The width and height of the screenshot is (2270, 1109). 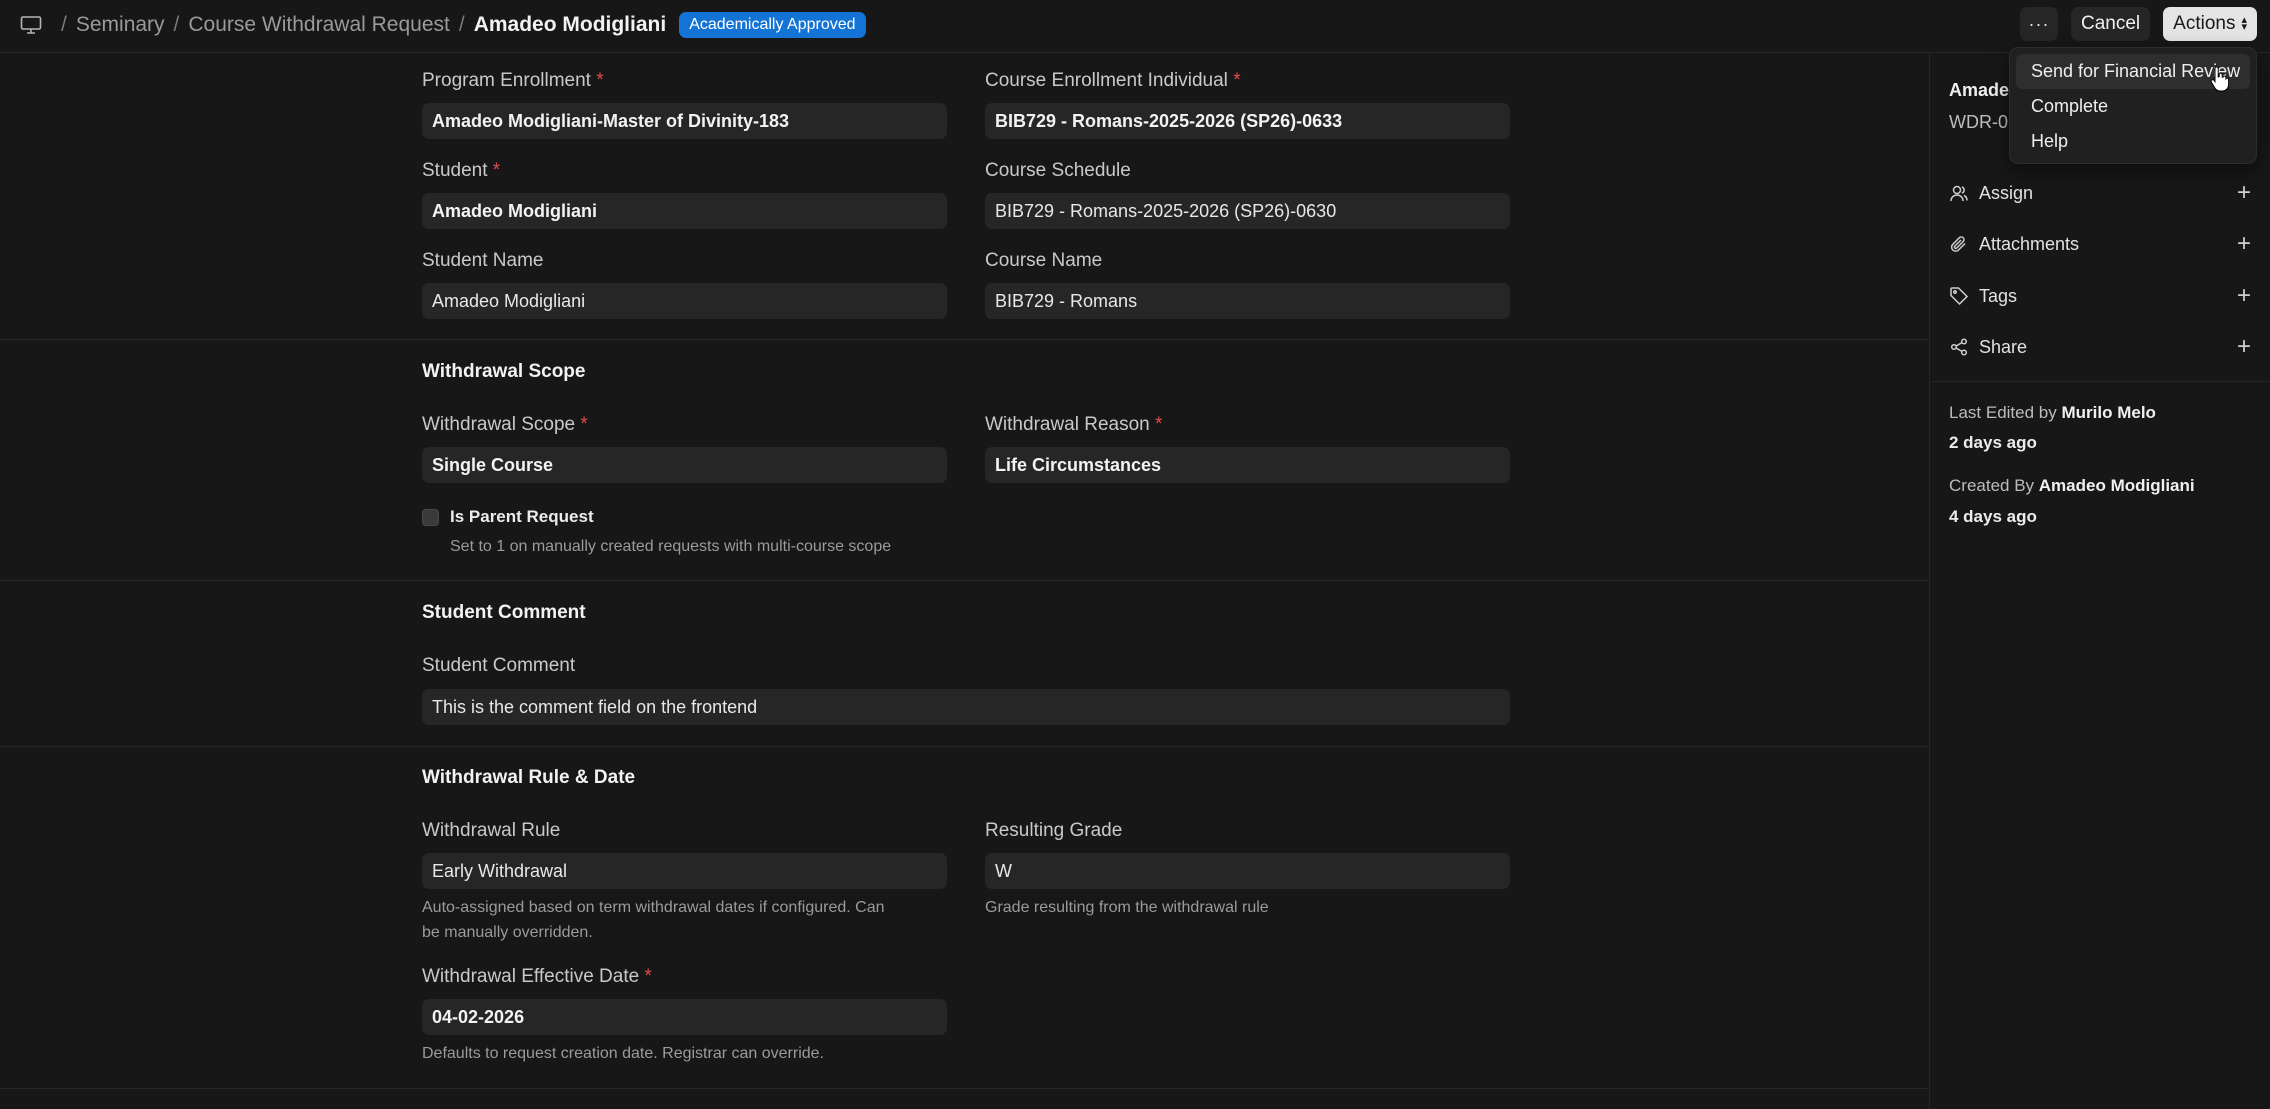 I want to click on menu-item-complete: Complete, so click(x=2133, y=106).